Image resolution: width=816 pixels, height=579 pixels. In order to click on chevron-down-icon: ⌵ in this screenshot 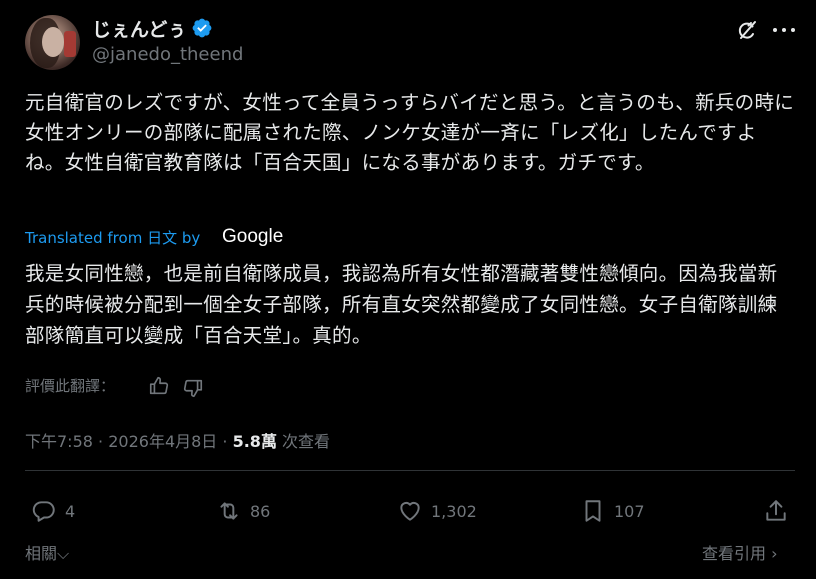, I will do `click(63, 553)`.